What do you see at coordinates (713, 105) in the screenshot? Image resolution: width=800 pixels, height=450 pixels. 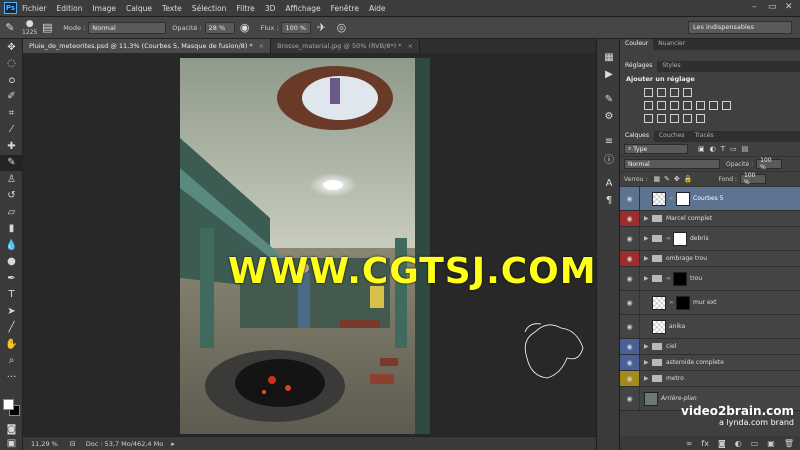 I see `channel-mixer-icon` at bounding box center [713, 105].